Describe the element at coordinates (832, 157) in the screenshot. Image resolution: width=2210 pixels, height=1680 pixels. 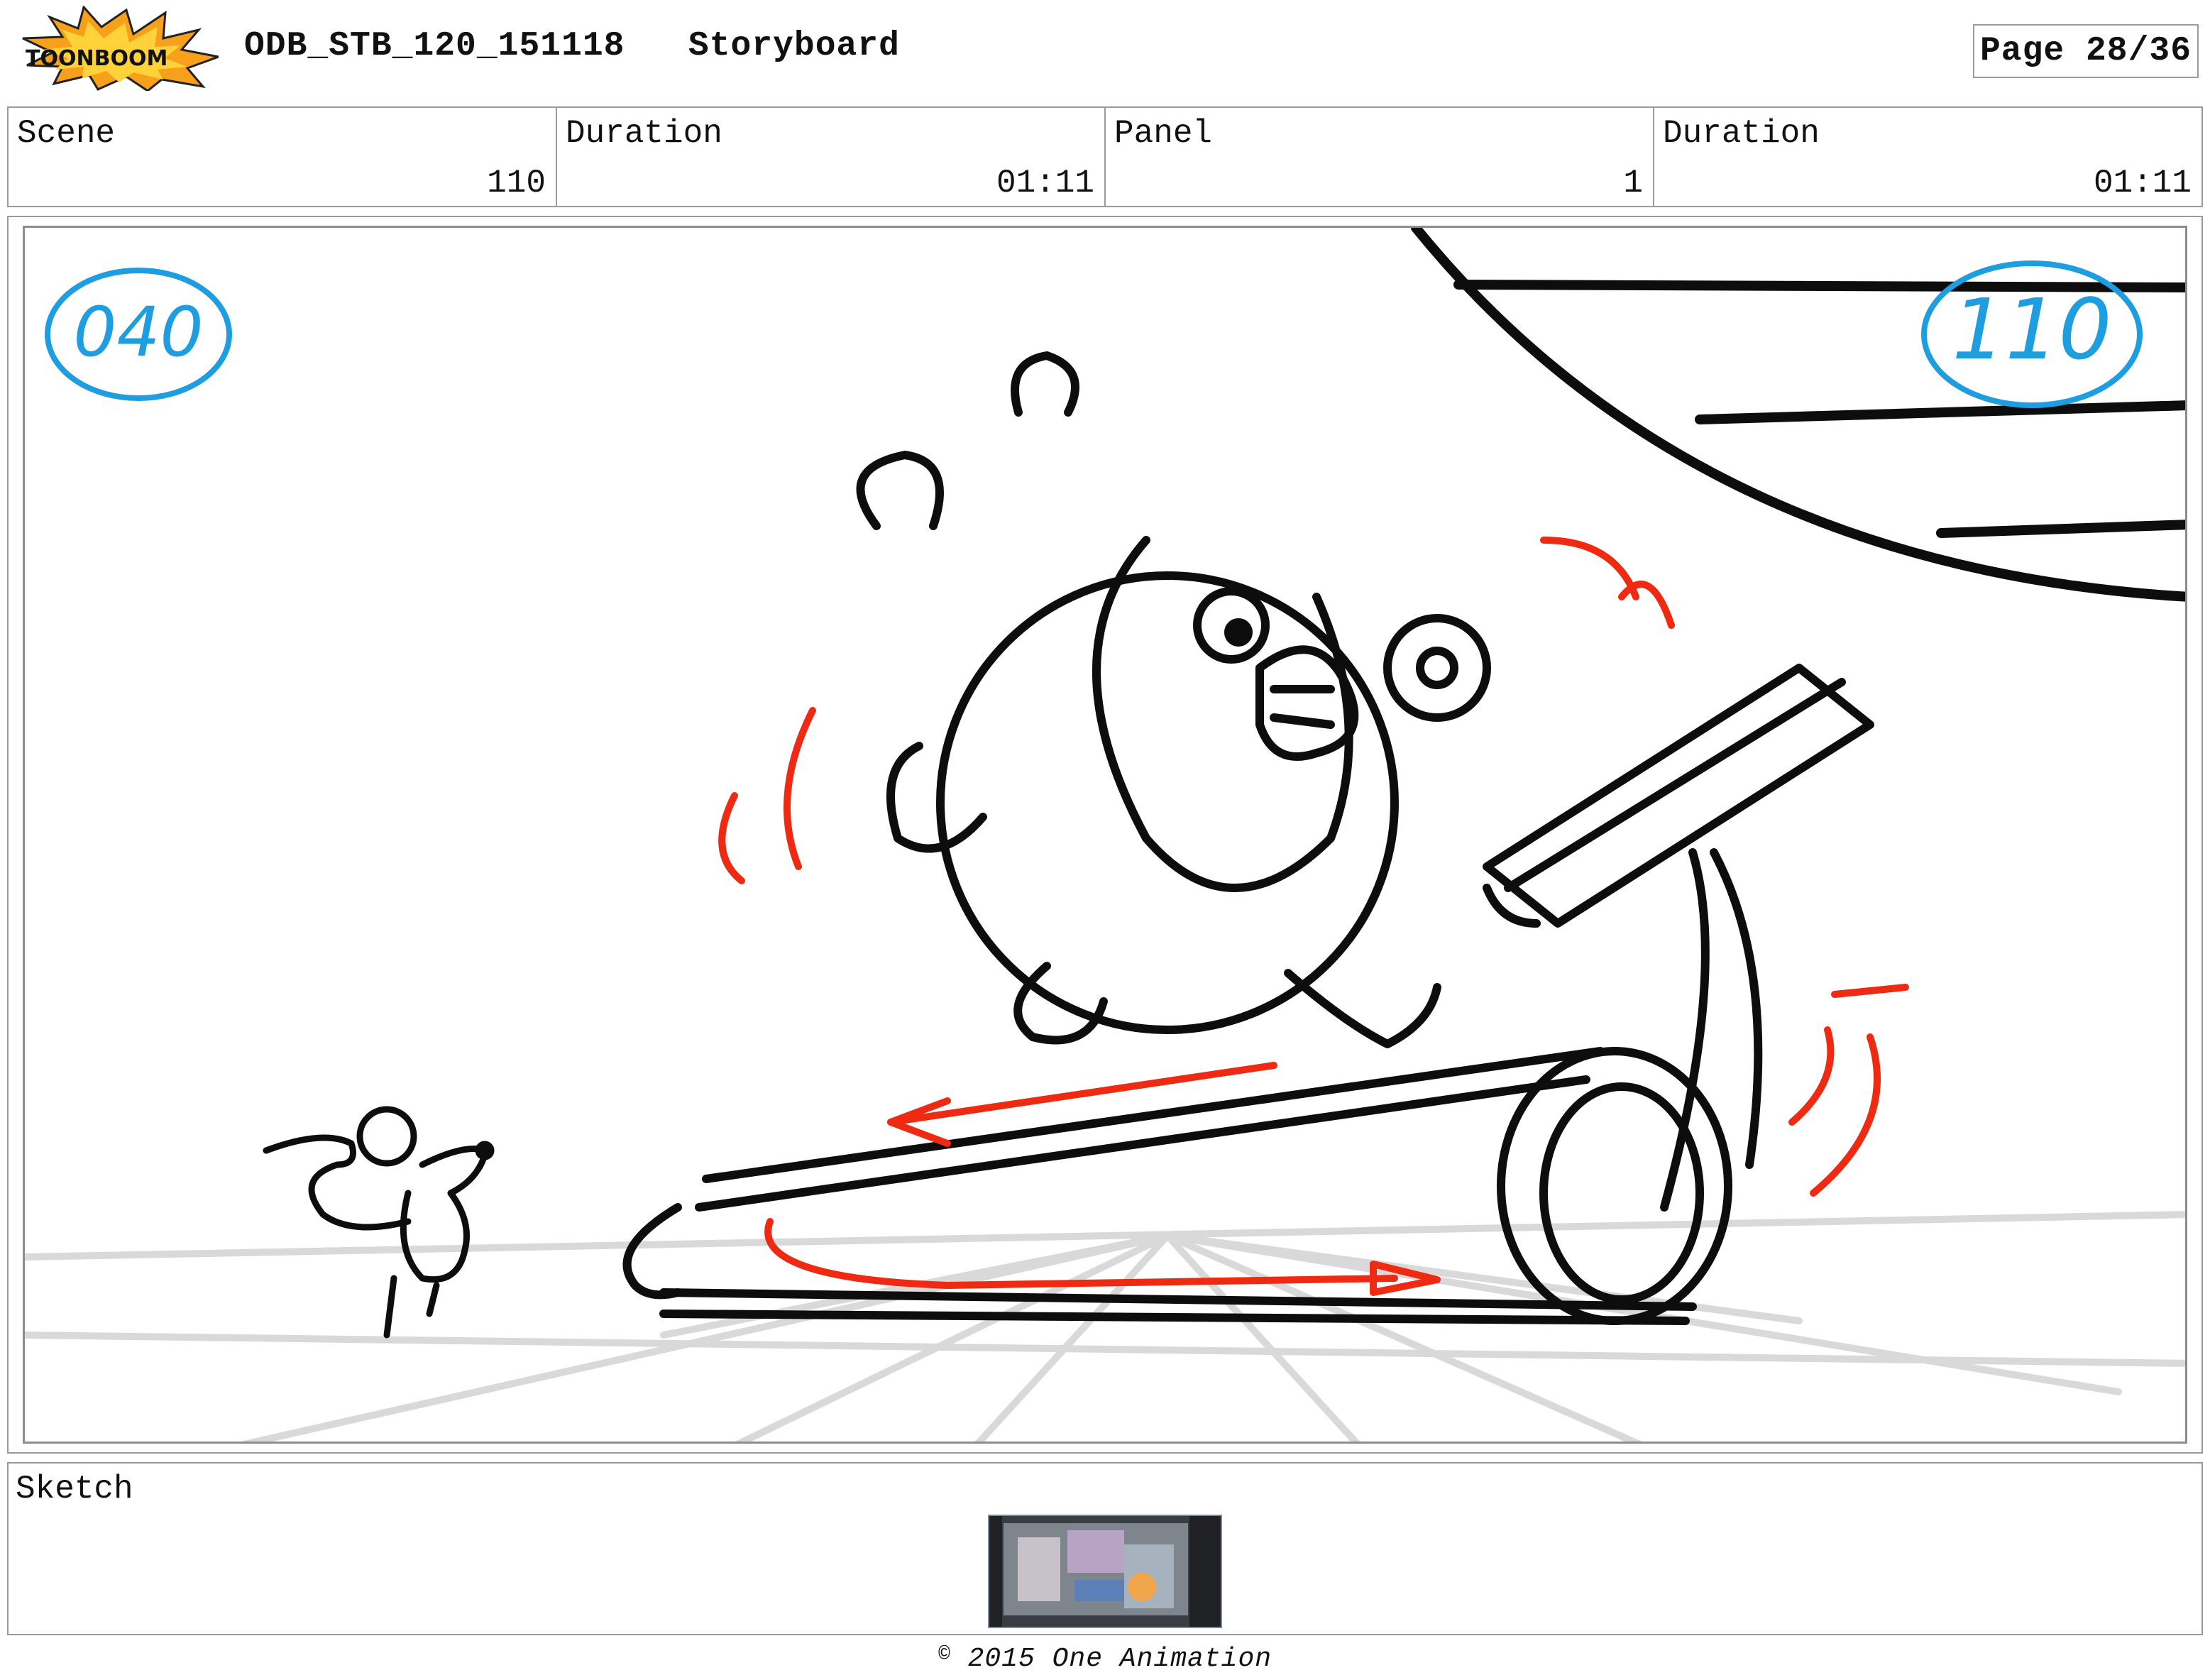
I see `scene-duration-cell: Duration 01:11` at that location.